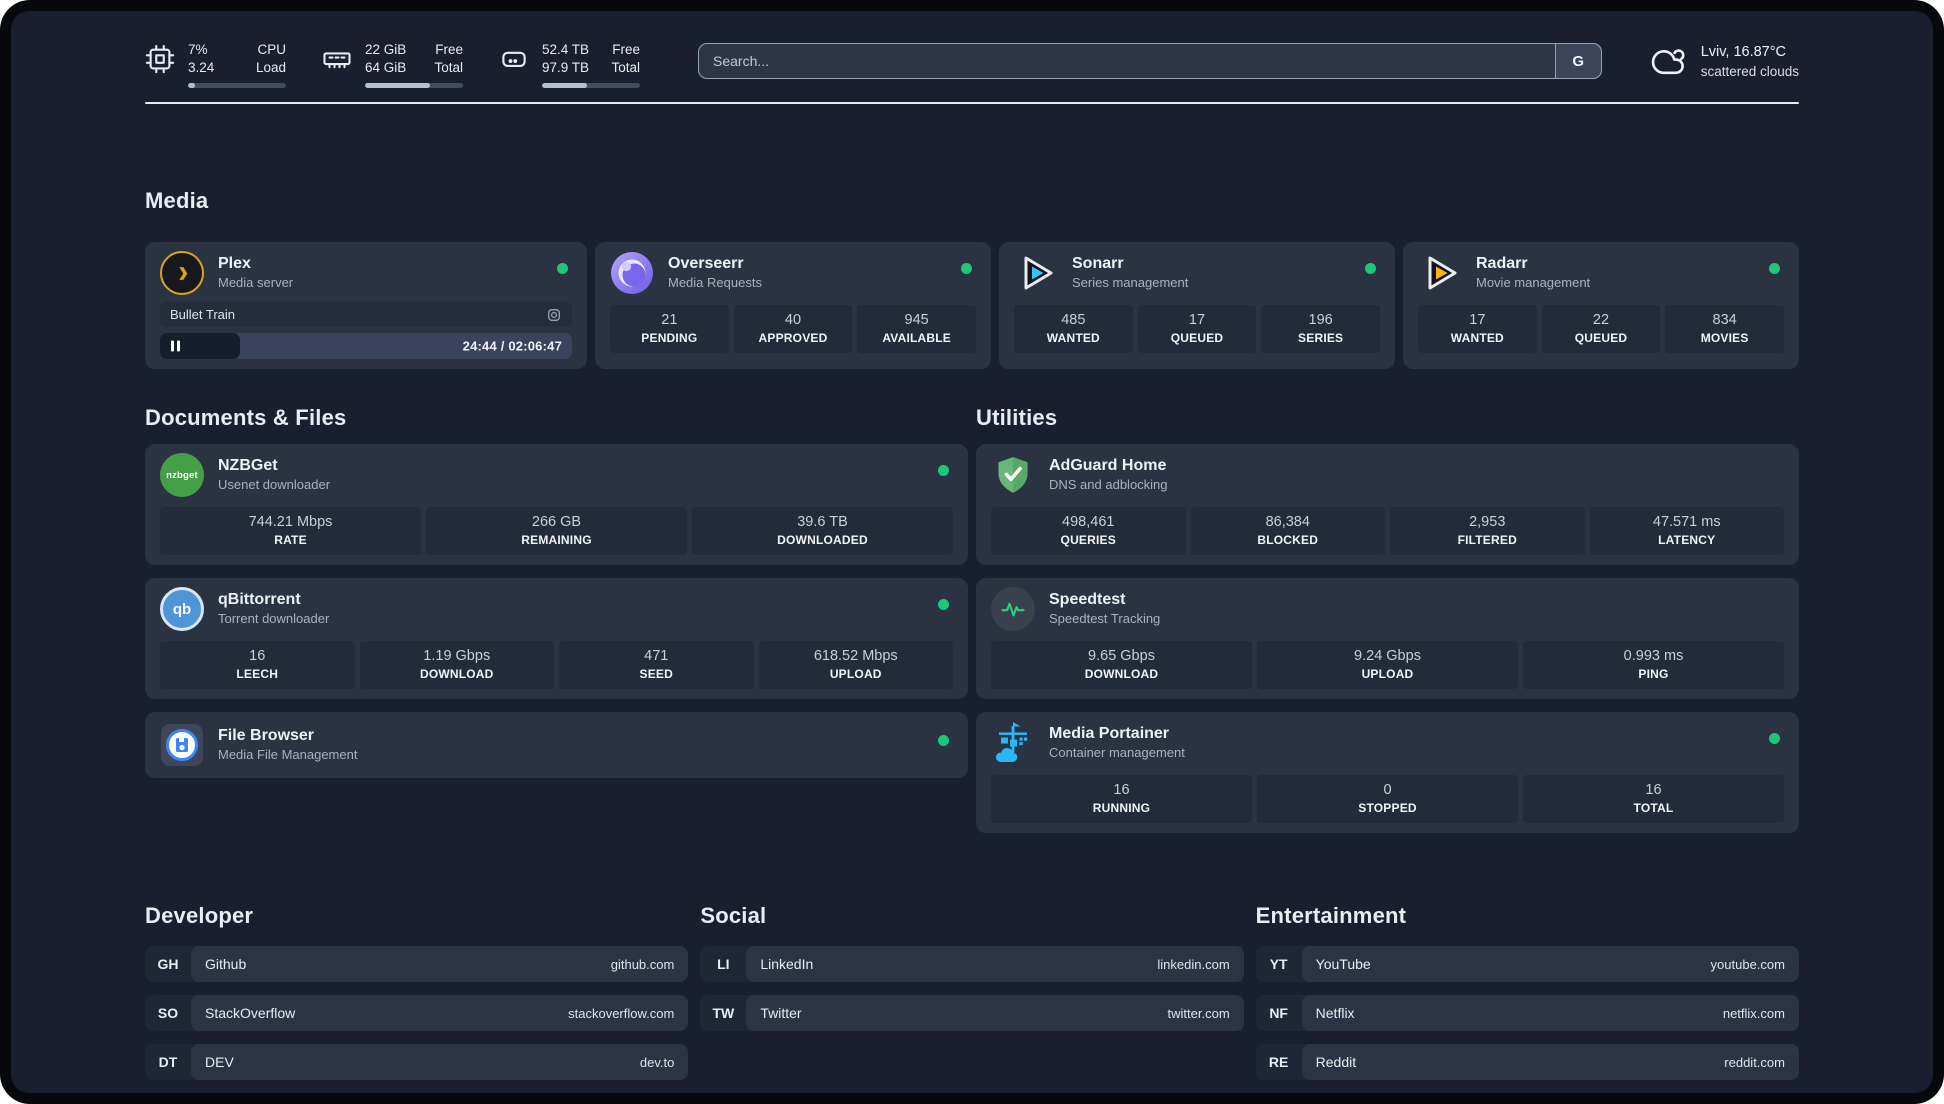  I want to click on link-pill: YouTube youtube.com, so click(1550, 964).